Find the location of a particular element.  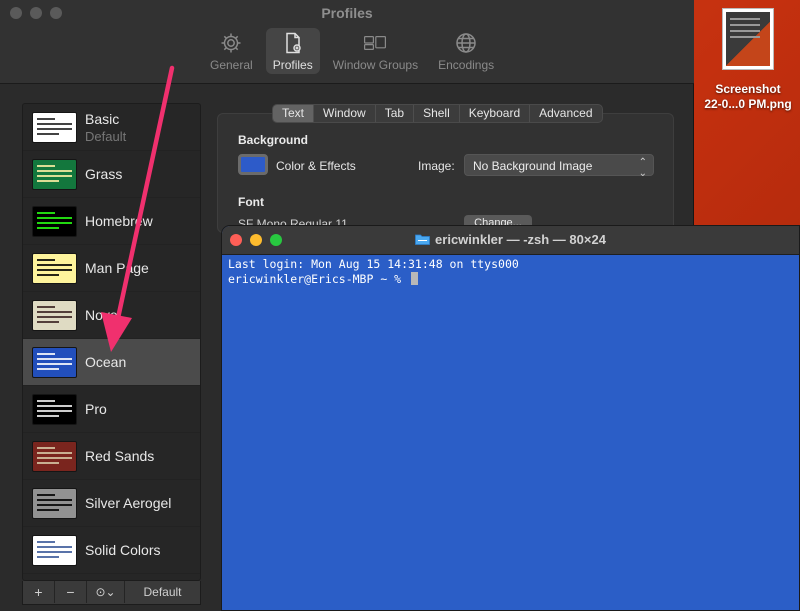

terminal-title: ericwinkler — -zsh — 80×24 is located at coordinates (510, 239).